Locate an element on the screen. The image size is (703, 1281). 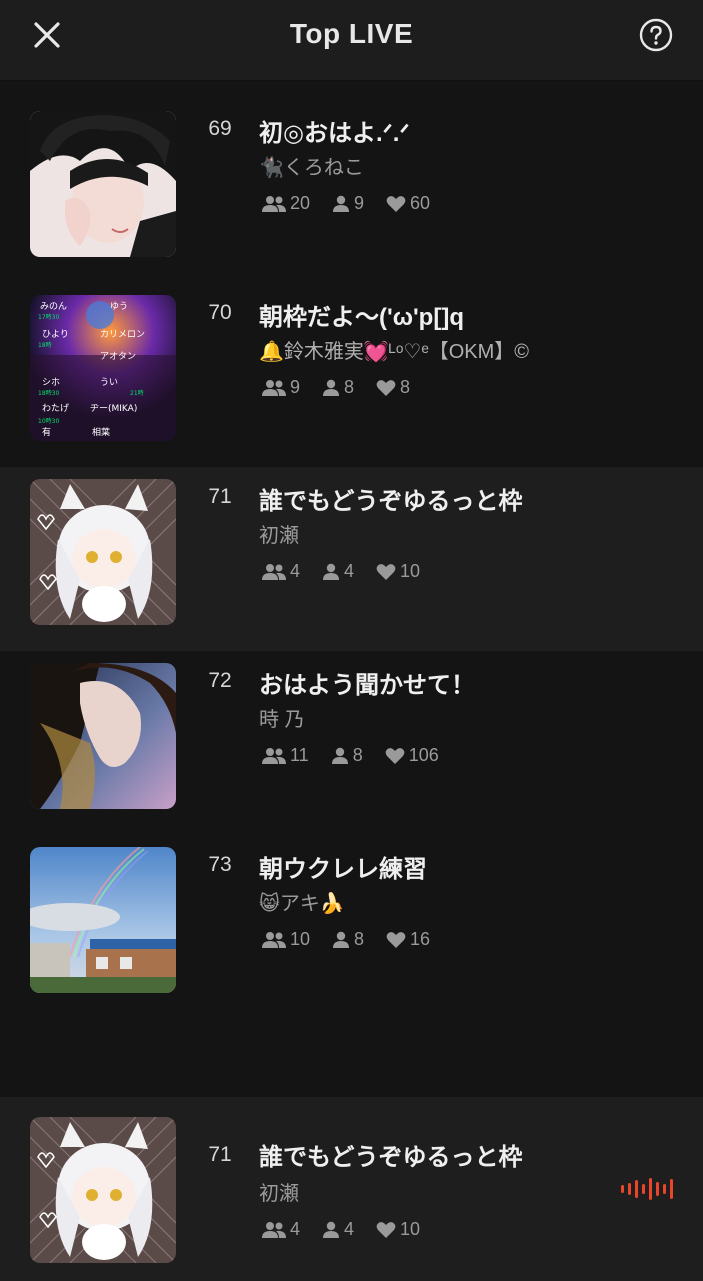
live-title: おはよう聞かせて！ is located at coordinates (367, 685).